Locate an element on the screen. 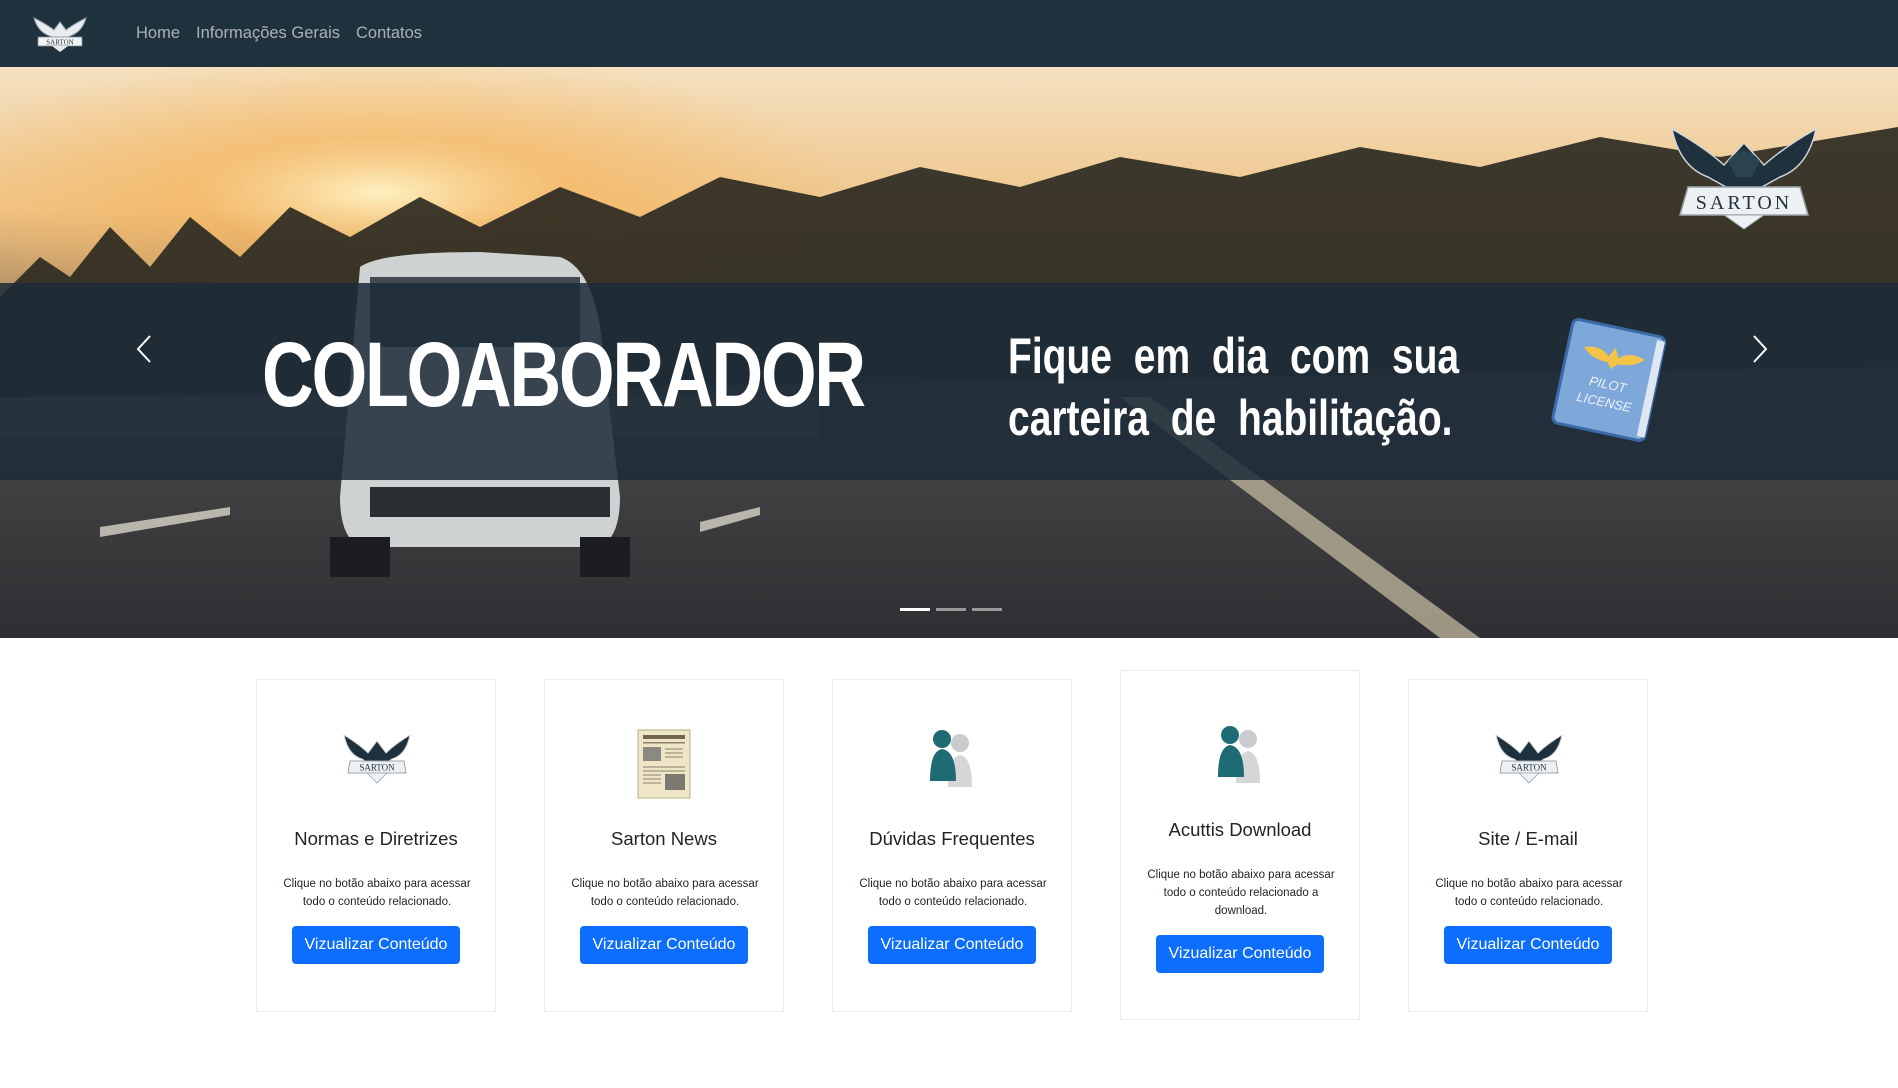 The image size is (1898, 1088). carousel-indicators is located at coordinates (951, 609).